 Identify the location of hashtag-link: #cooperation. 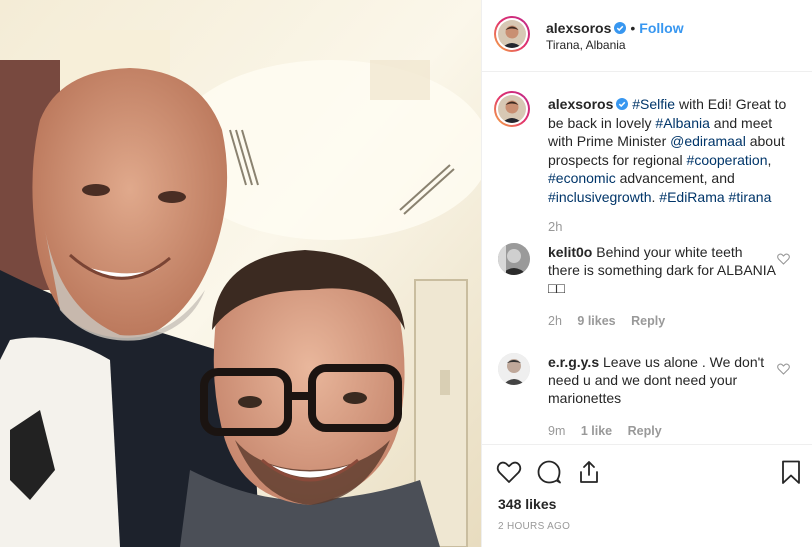
(727, 160).